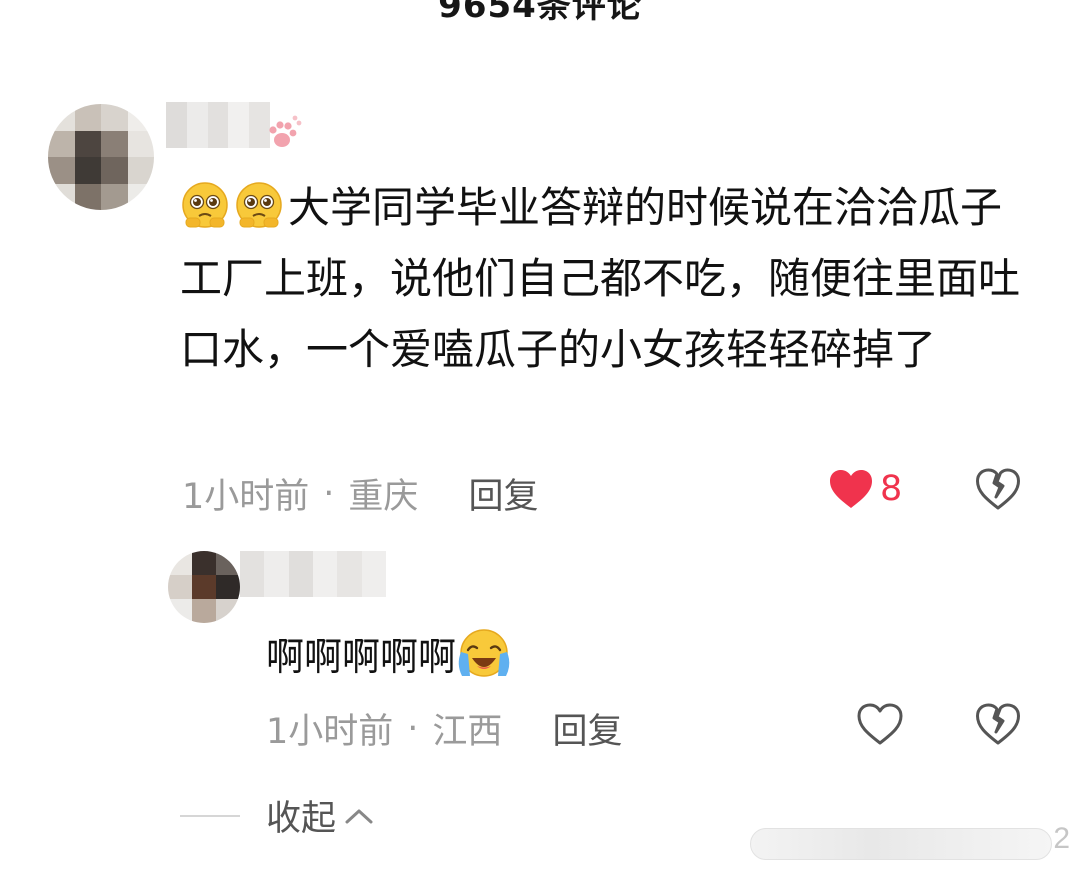 The image size is (1080, 869). What do you see at coordinates (891, 489) in the screenshot?
I see `like-count: 8` at bounding box center [891, 489].